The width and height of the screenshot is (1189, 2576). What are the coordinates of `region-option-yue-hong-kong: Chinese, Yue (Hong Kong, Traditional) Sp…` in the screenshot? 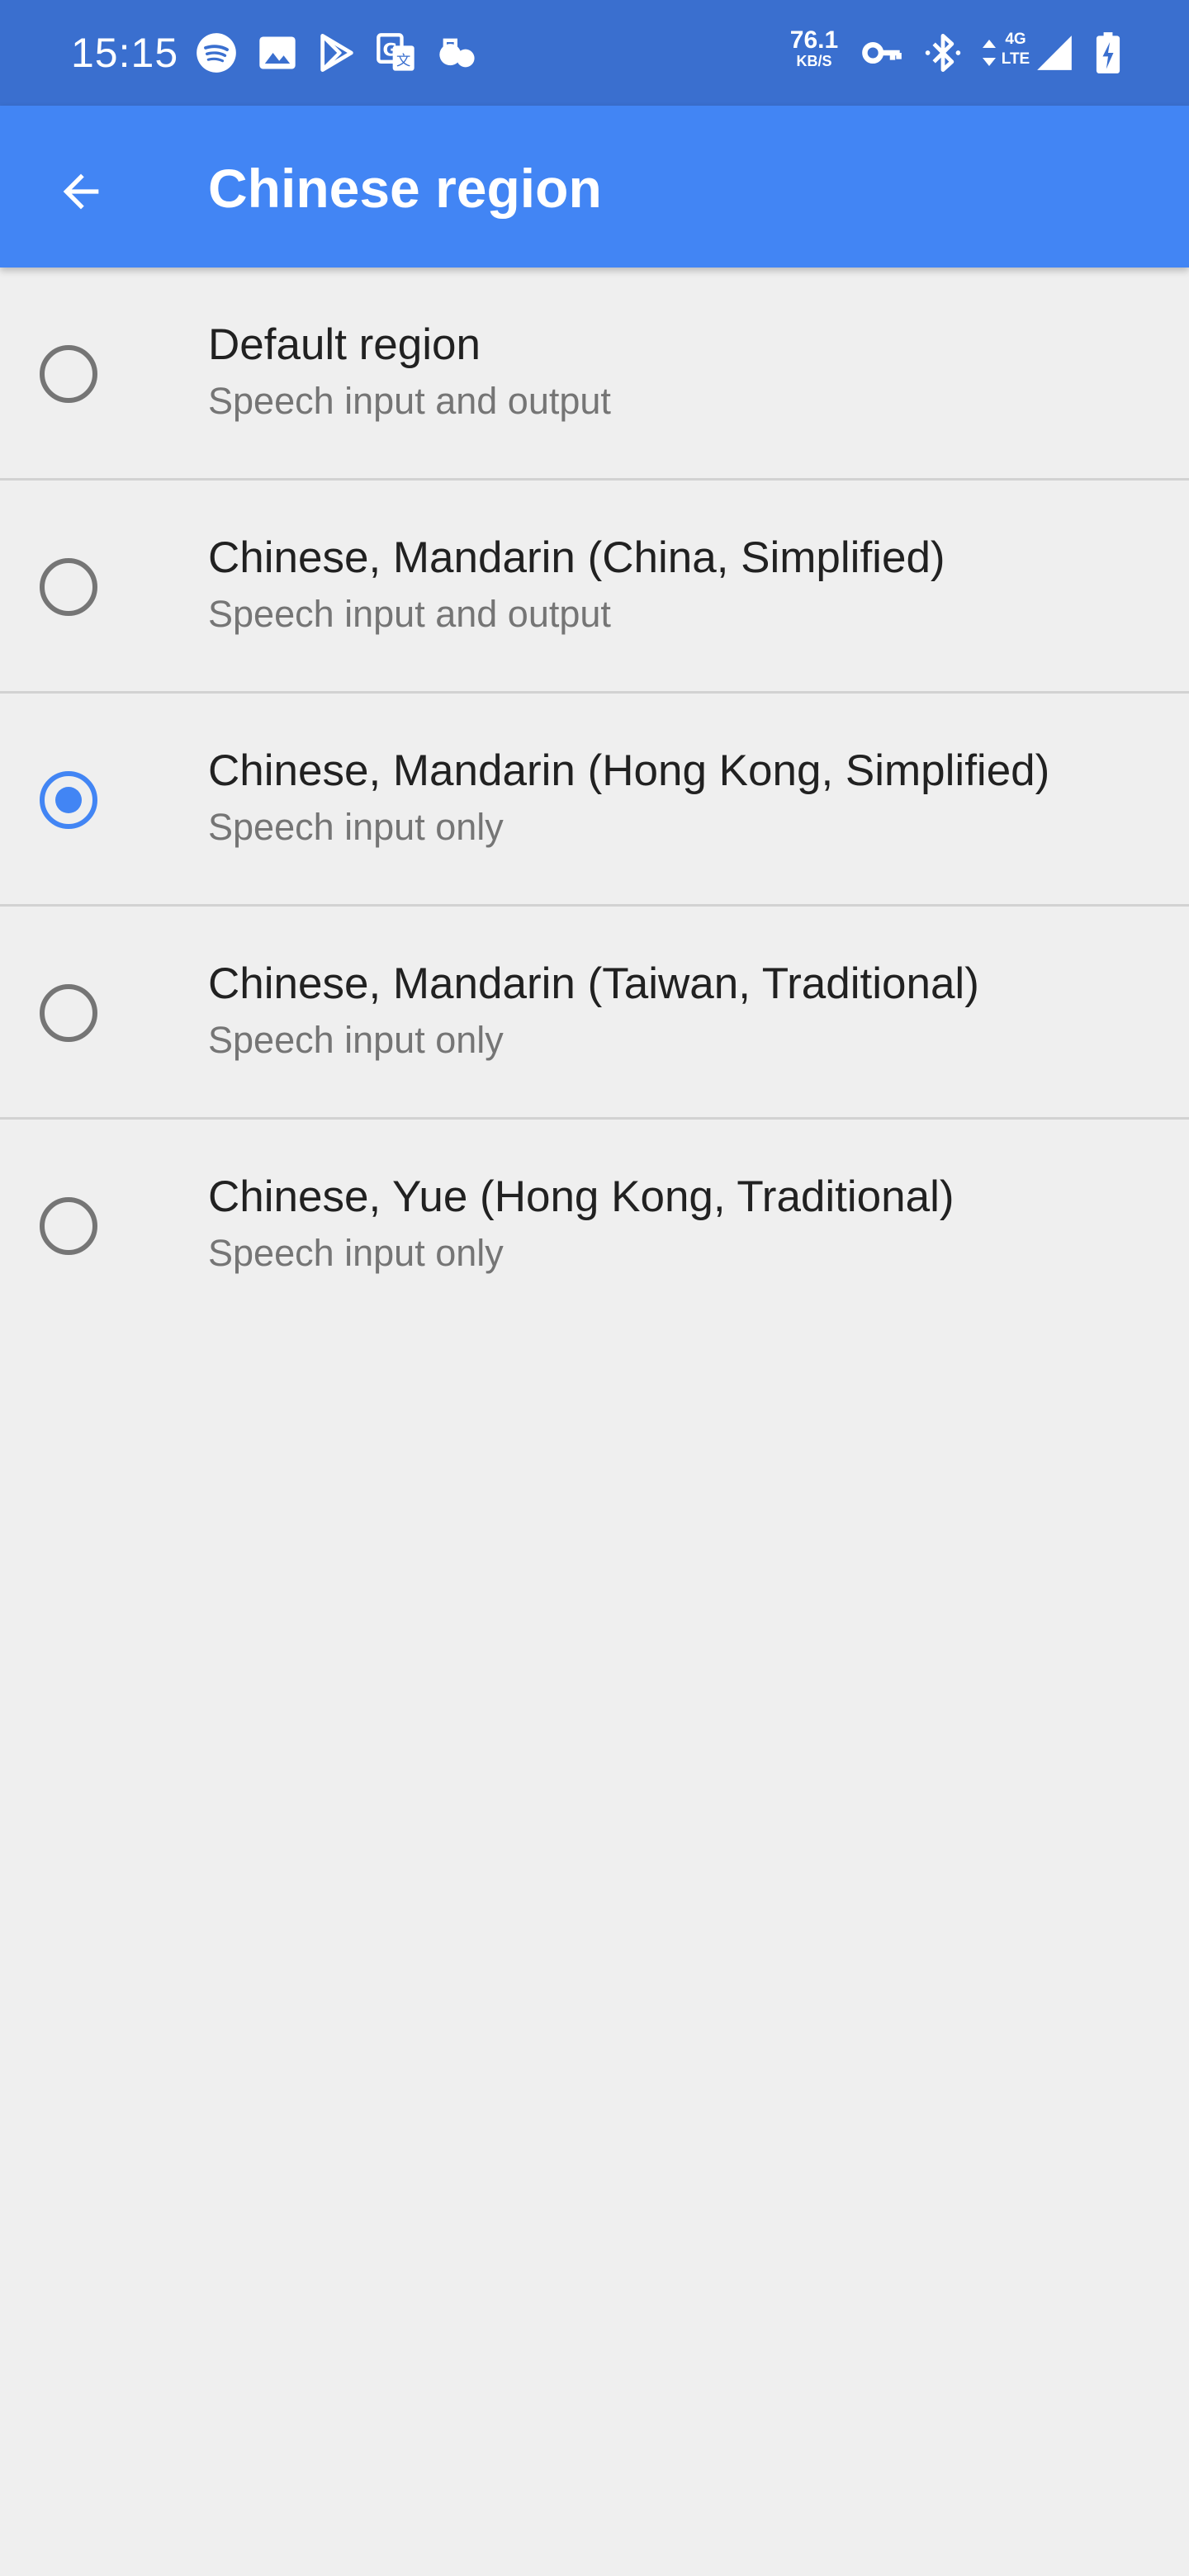 It's located at (594, 1226).